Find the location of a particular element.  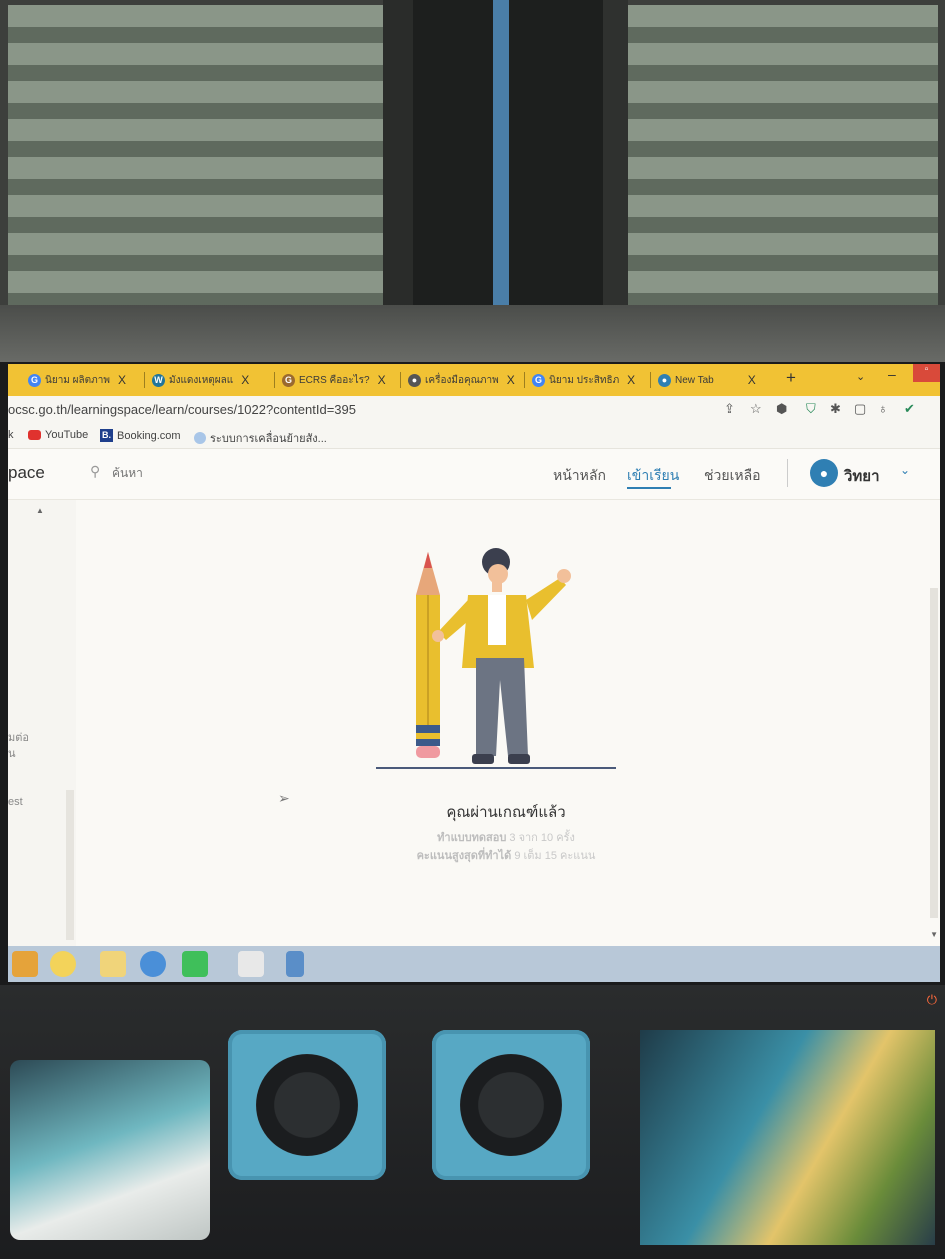

nav-help: ช่วยเหลือ is located at coordinates (732, 476).